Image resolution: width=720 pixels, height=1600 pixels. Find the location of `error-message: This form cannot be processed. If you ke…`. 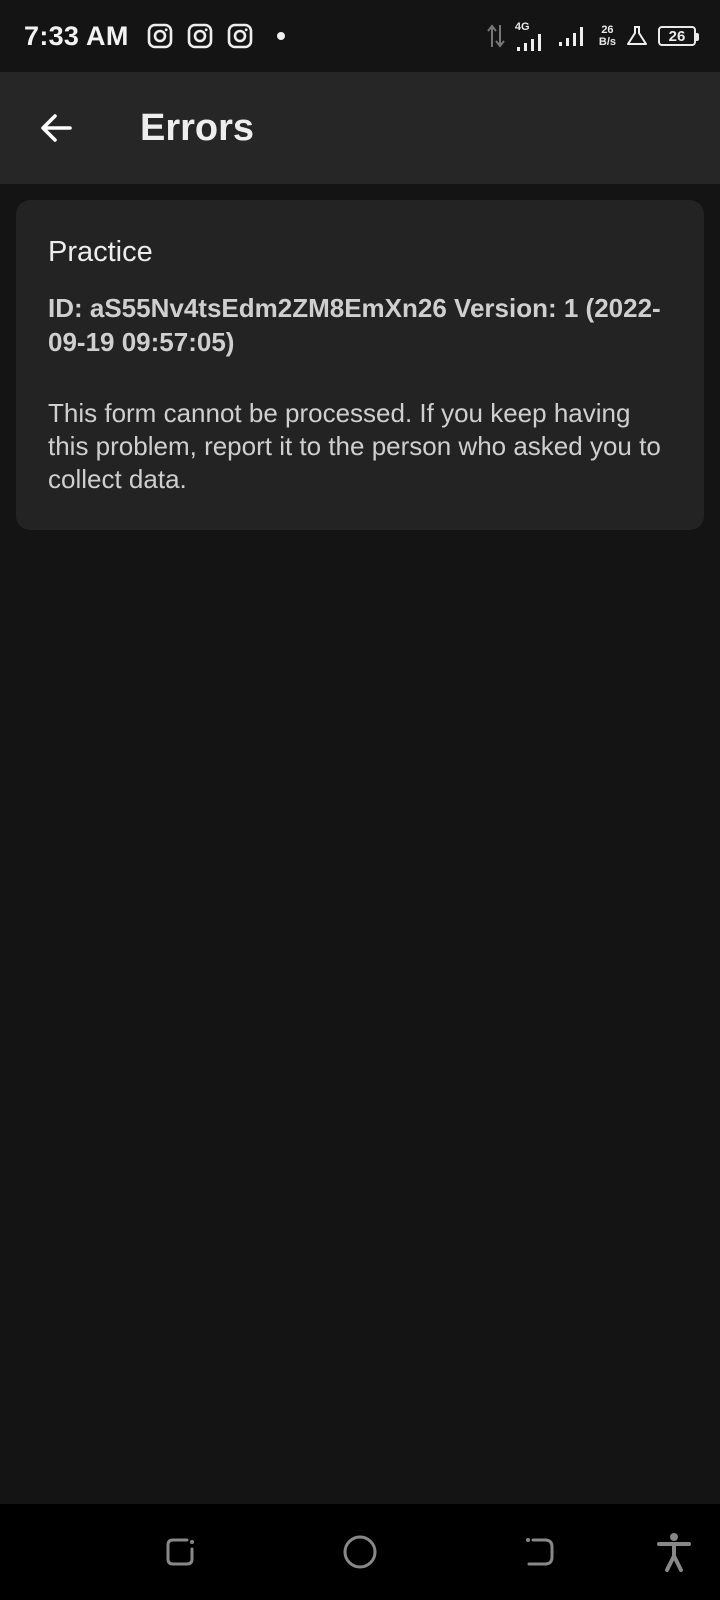

error-message: This form cannot be processed. If you ke… is located at coordinates (354, 446).